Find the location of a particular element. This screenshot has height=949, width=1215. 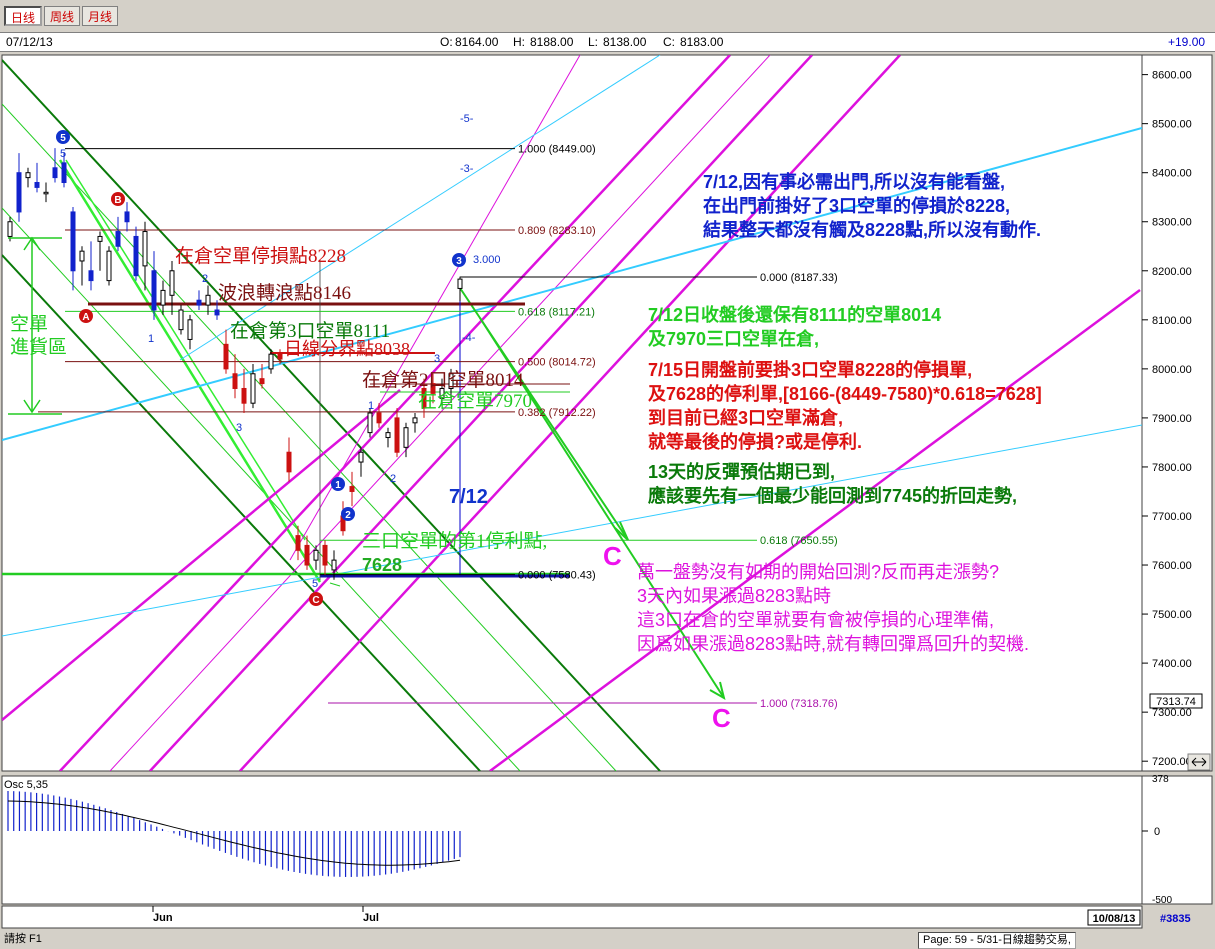

osc-tick: 378 is located at coordinates (1160, 779).